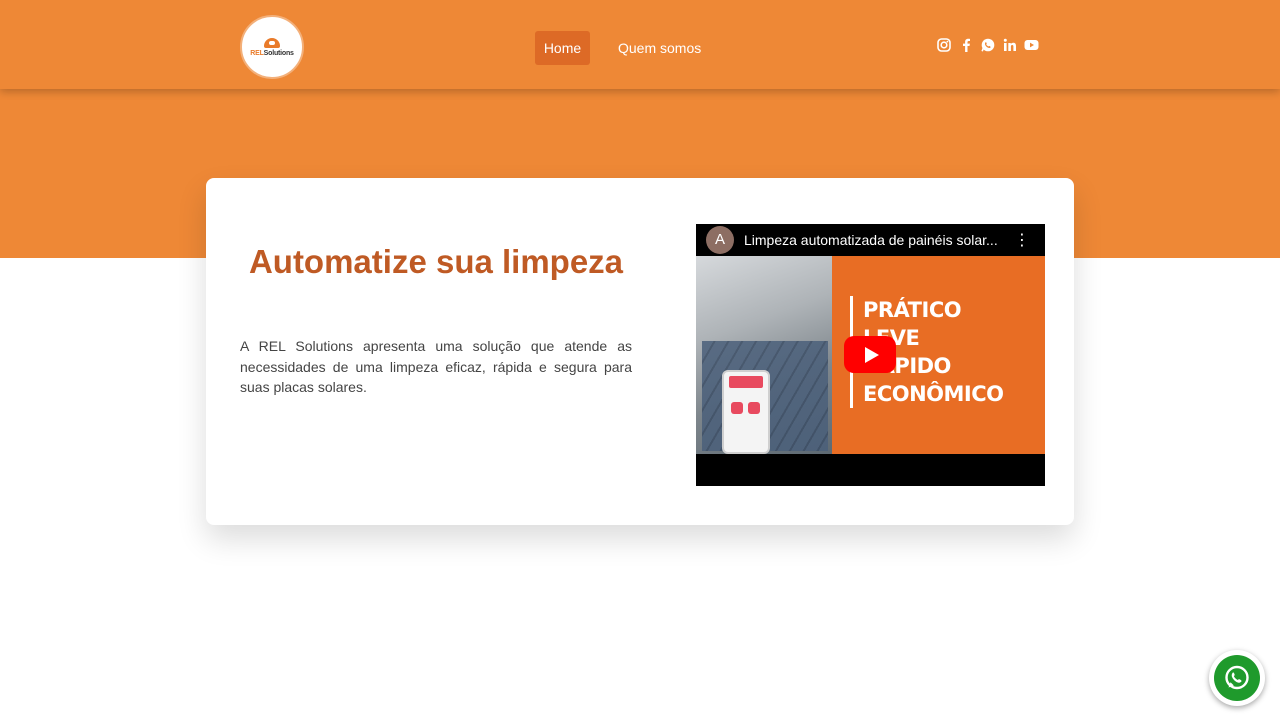 The width and height of the screenshot is (1280, 716). Describe the element at coordinates (746, 412) in the screenshot. I see `thumbnail-phone` at that location.